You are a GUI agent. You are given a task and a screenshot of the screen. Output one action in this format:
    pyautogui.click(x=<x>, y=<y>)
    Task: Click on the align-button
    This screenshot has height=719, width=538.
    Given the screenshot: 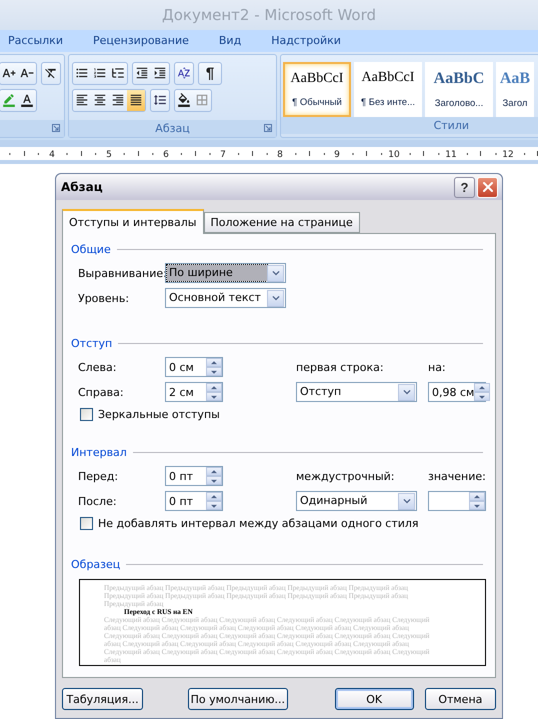 What is the action you would take?
    pyautogui.click(x=136, y=100)
    